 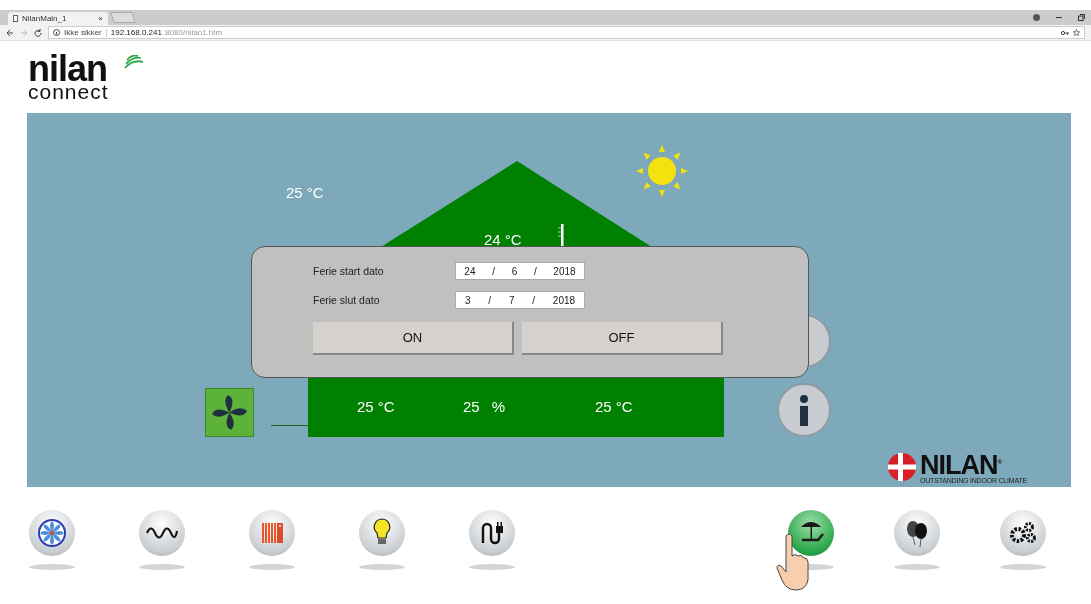 What do you see at coordinates (229, 412) in the screenshot?
I see `fan-tile` at bounding box center [229, 412].